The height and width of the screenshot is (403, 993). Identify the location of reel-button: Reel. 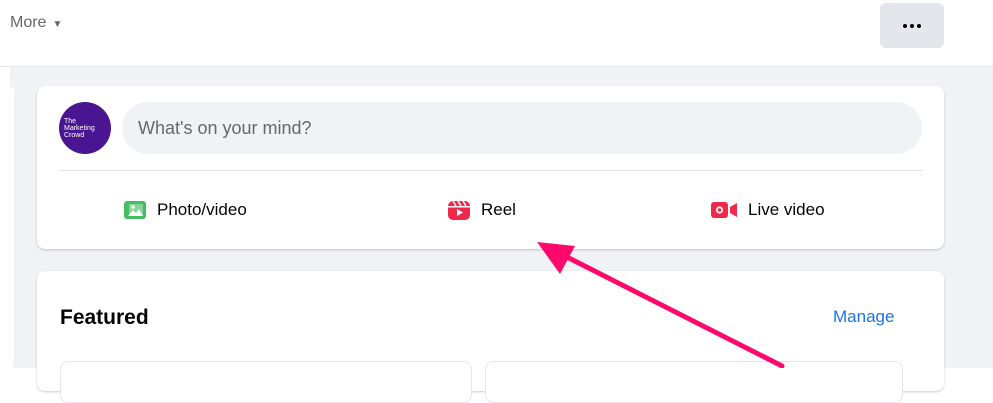
(481, 210).